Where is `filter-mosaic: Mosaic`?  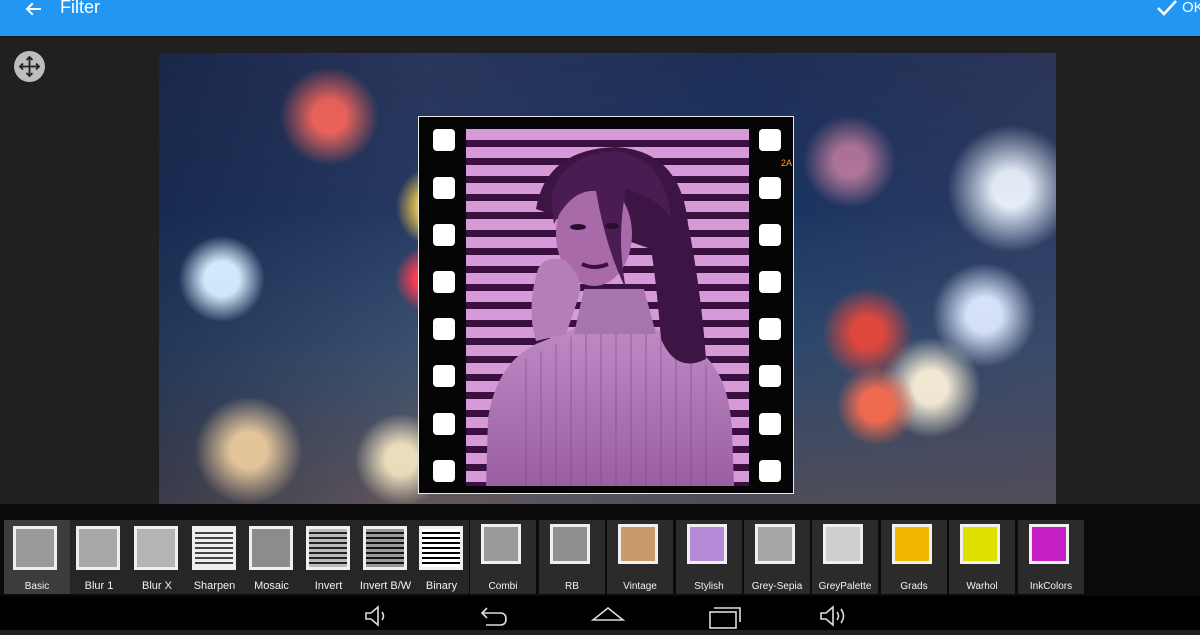 filter-mosaic: Mosaic is located at coordinates (271, 557).